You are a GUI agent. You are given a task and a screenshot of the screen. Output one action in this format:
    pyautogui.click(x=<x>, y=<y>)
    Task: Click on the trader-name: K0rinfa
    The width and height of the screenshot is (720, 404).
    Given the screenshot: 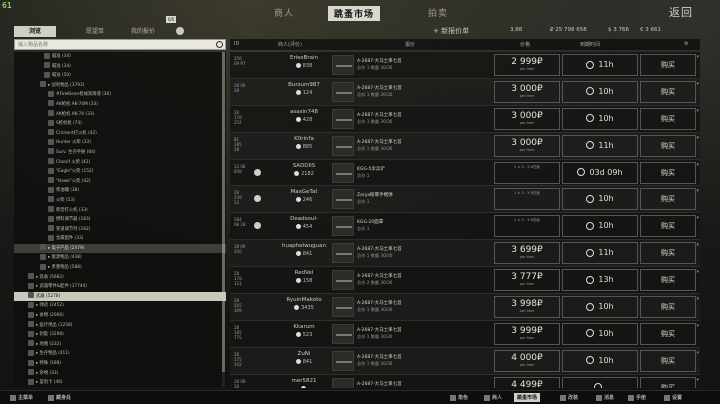 What is the action you would take?
    pyautogui.click(x=304, y=139)
    